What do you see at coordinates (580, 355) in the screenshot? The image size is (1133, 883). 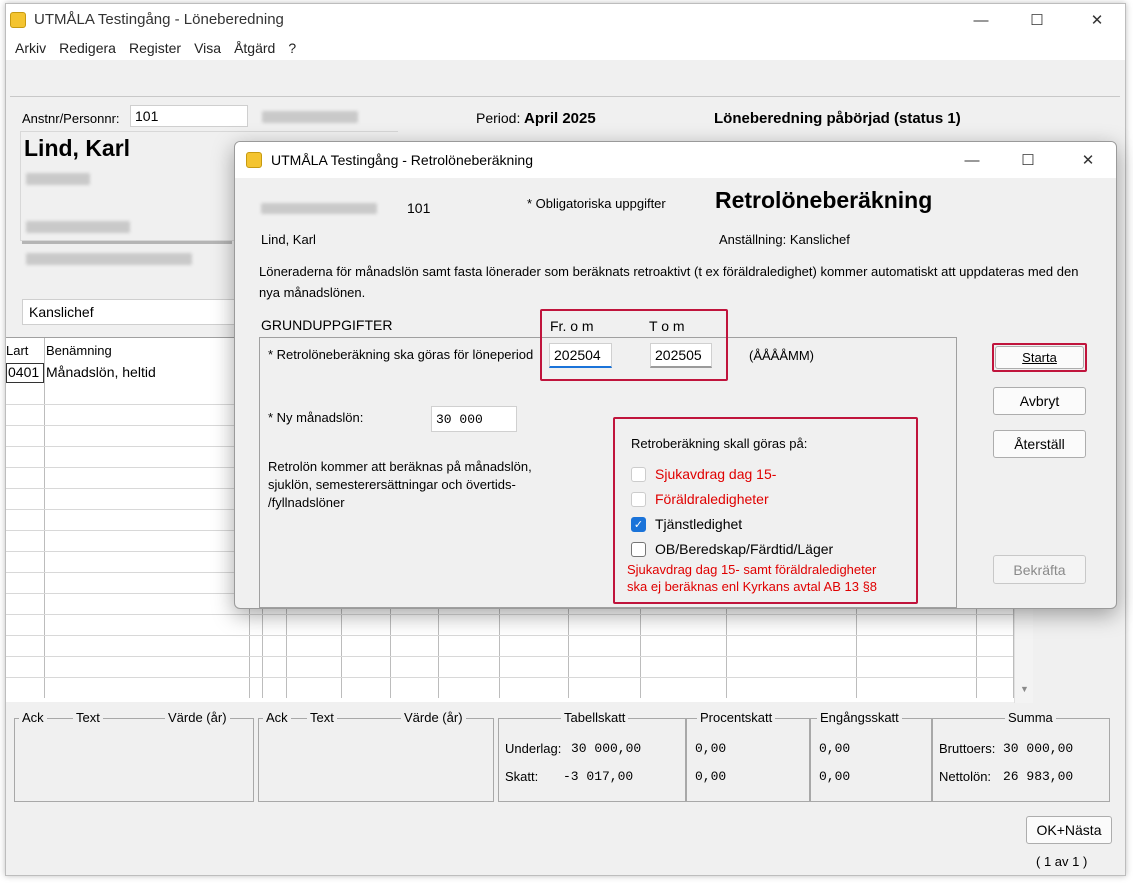 I see `from-period-input: 202504` at bounding box center [580, 355].